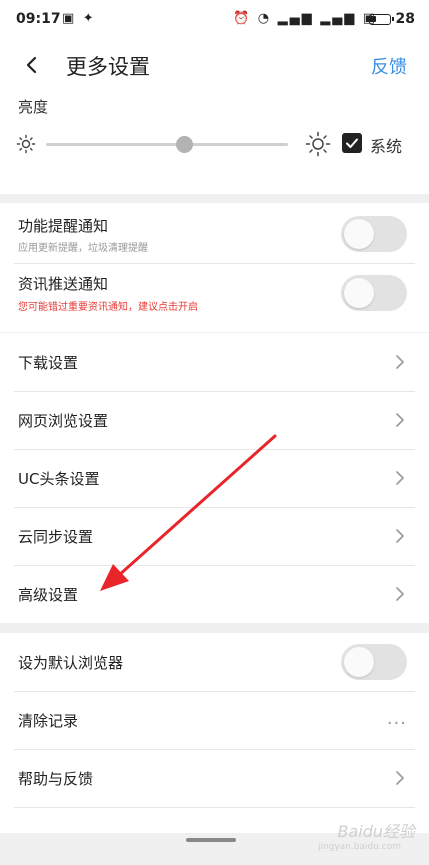 This screenshot has width=429, height=865. Describe the element at coordinates (214, 294) in the screenshot. I see `notification-row-news: 资讯推送通知 您可能错过重要资讯通知，建议点击开启` at that location.